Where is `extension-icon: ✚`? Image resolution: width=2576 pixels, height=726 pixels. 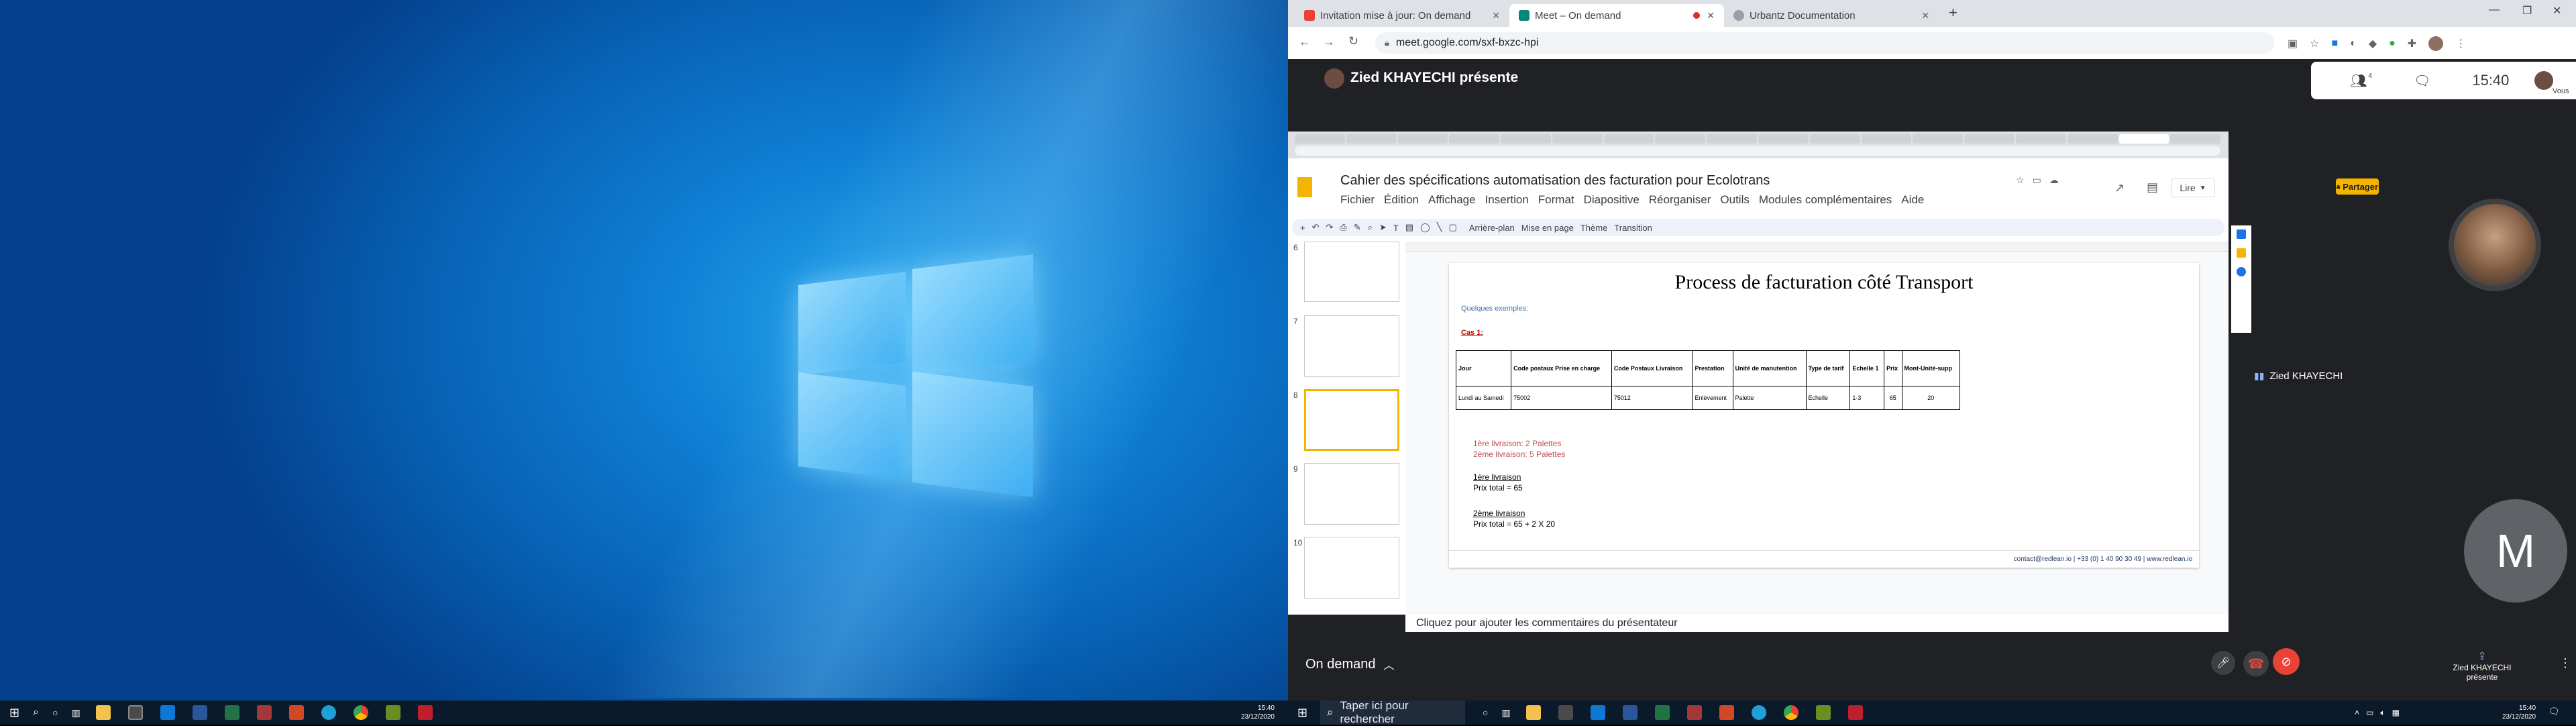
extension-icon: ✚ is located at coordinates (2412, 44).